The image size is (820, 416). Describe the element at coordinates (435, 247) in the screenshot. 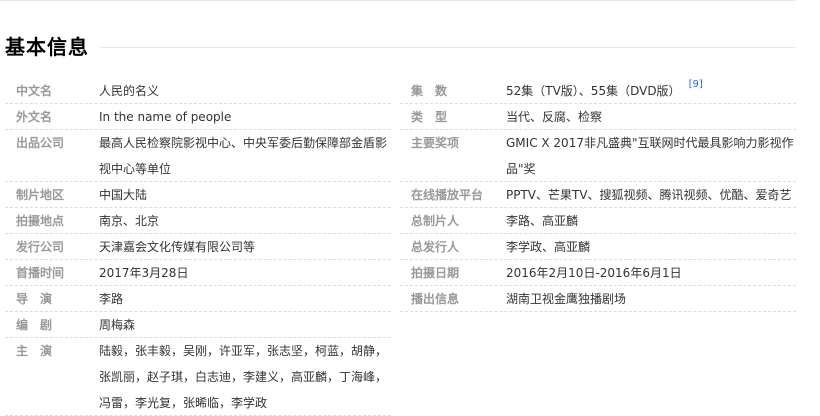

I see `field-label: 总发行人` at that location.